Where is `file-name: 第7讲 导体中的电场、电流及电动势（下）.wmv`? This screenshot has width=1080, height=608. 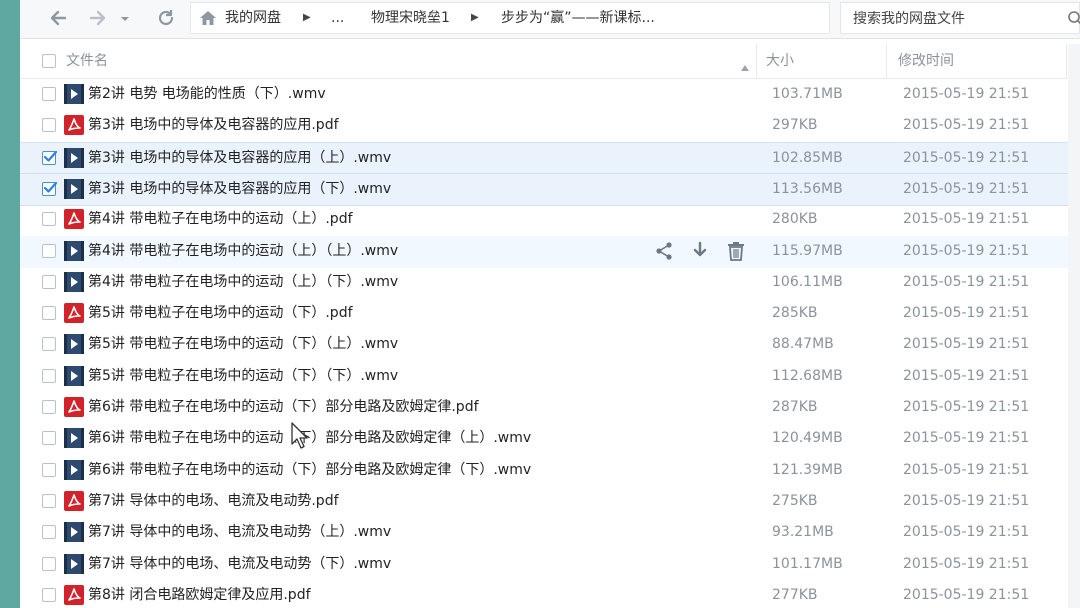
file-name: 第7讲 导体中的电场、电流及电动势（下）.wmv is located at coordinates (239, 564).